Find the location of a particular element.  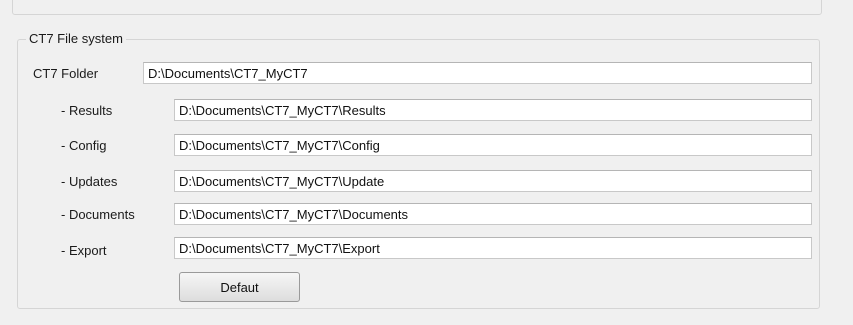

updates-path-field is located at coordinates (493, 181).